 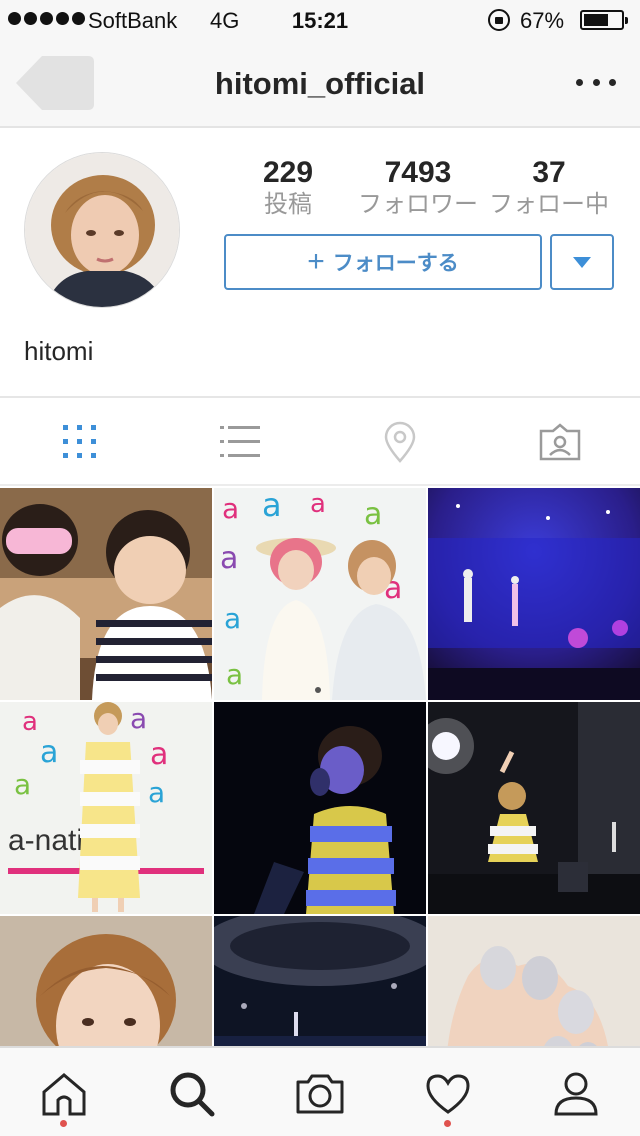 I want to click on grid-icon, so click(x=79, y=441).